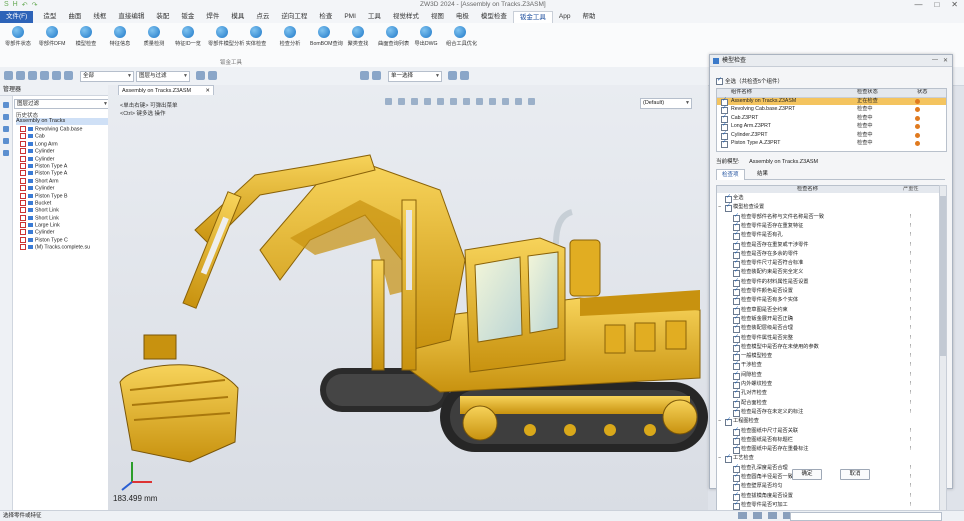  What do you see at coordinates (350, 17) in the screenshot?
I see `menu-tab: PMI` at bounding box center [350, 17].